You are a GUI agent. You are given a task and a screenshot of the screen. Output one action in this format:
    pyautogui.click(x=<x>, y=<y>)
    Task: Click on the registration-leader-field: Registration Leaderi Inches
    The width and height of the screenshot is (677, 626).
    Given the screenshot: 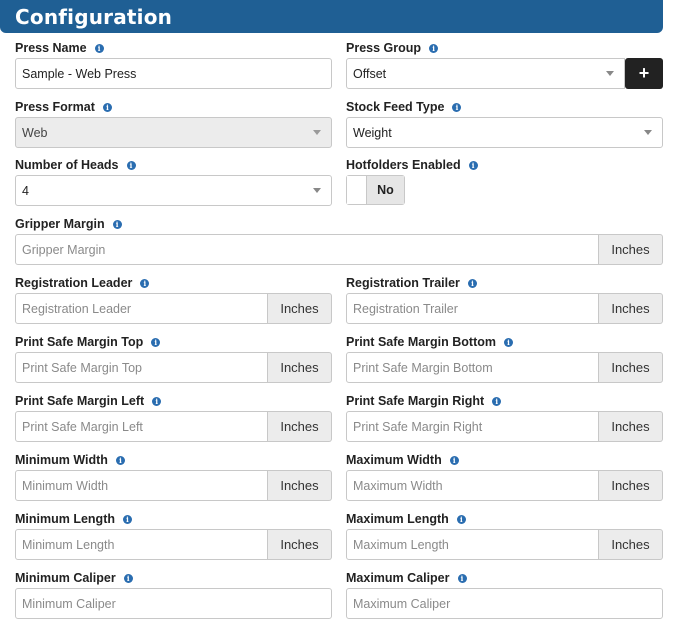 What is the action you would take?
    pyautogui.click(x=173, y=300)
    